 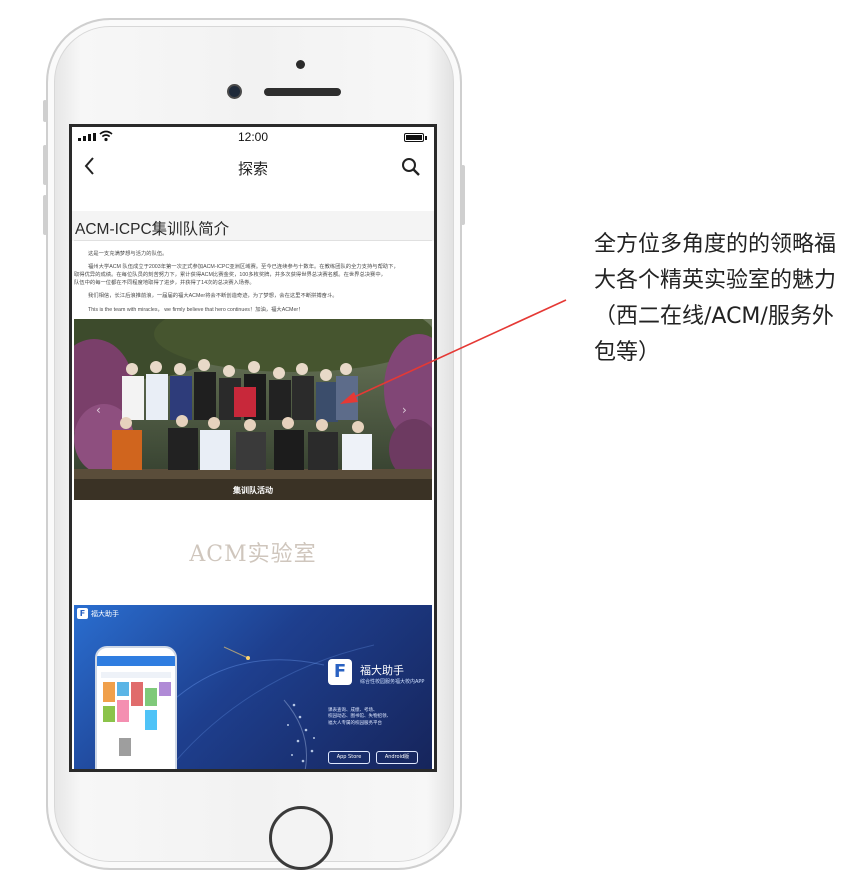 I want to click on speaker-grille, so click(x=302, y=92).